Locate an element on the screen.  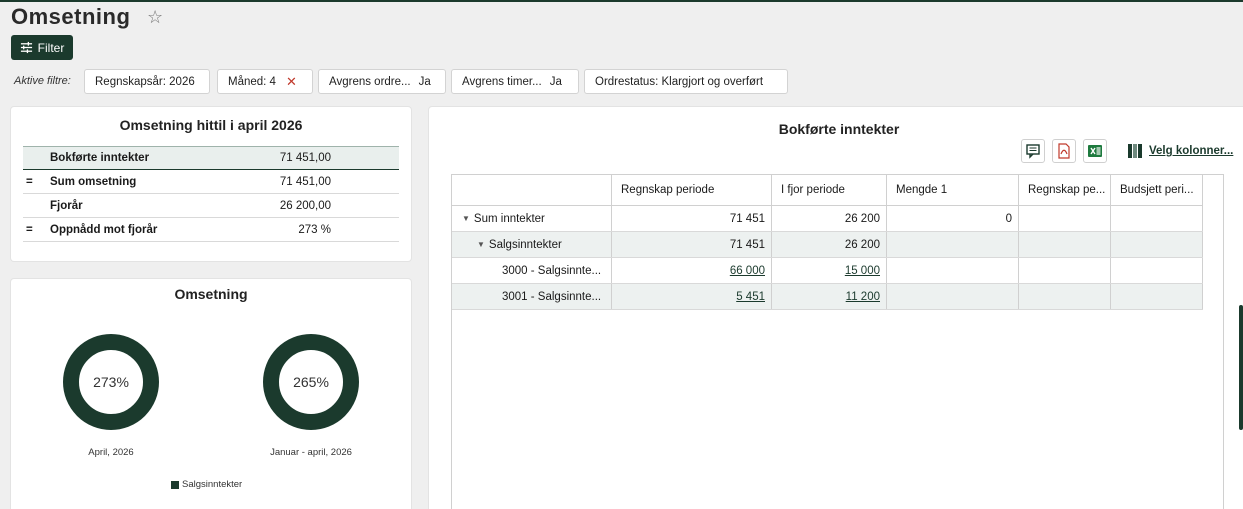
cell-regnskap: 66 000 is located at coordinates (692, 270).